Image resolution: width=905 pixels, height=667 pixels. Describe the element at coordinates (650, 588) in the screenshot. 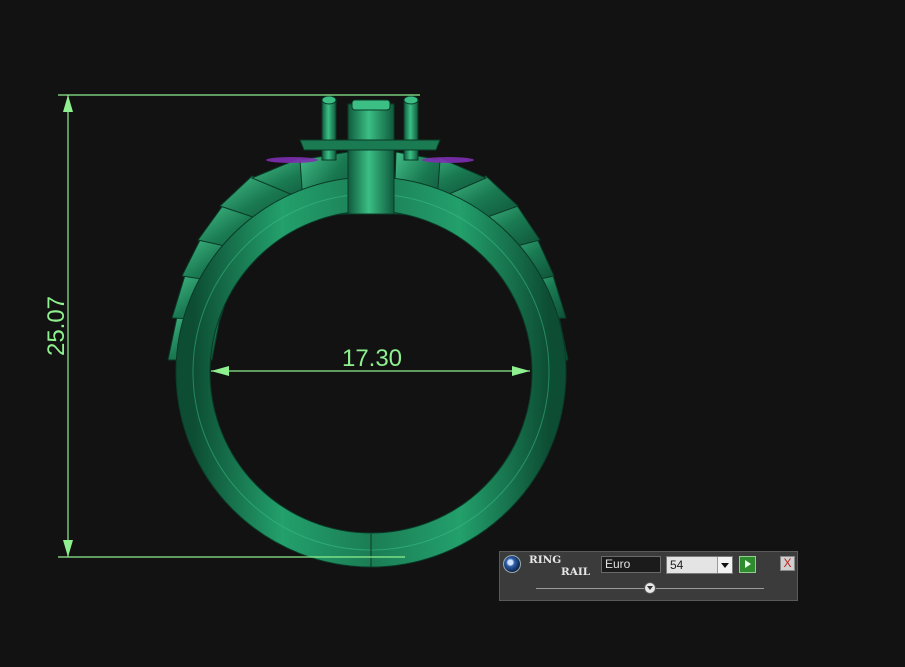

I see `slider-thumb` at that location.